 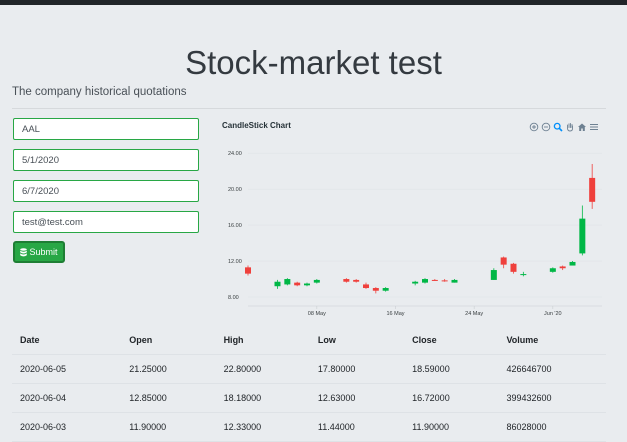 I want to click on zoom-in-icon, so click(x=534, y=127).